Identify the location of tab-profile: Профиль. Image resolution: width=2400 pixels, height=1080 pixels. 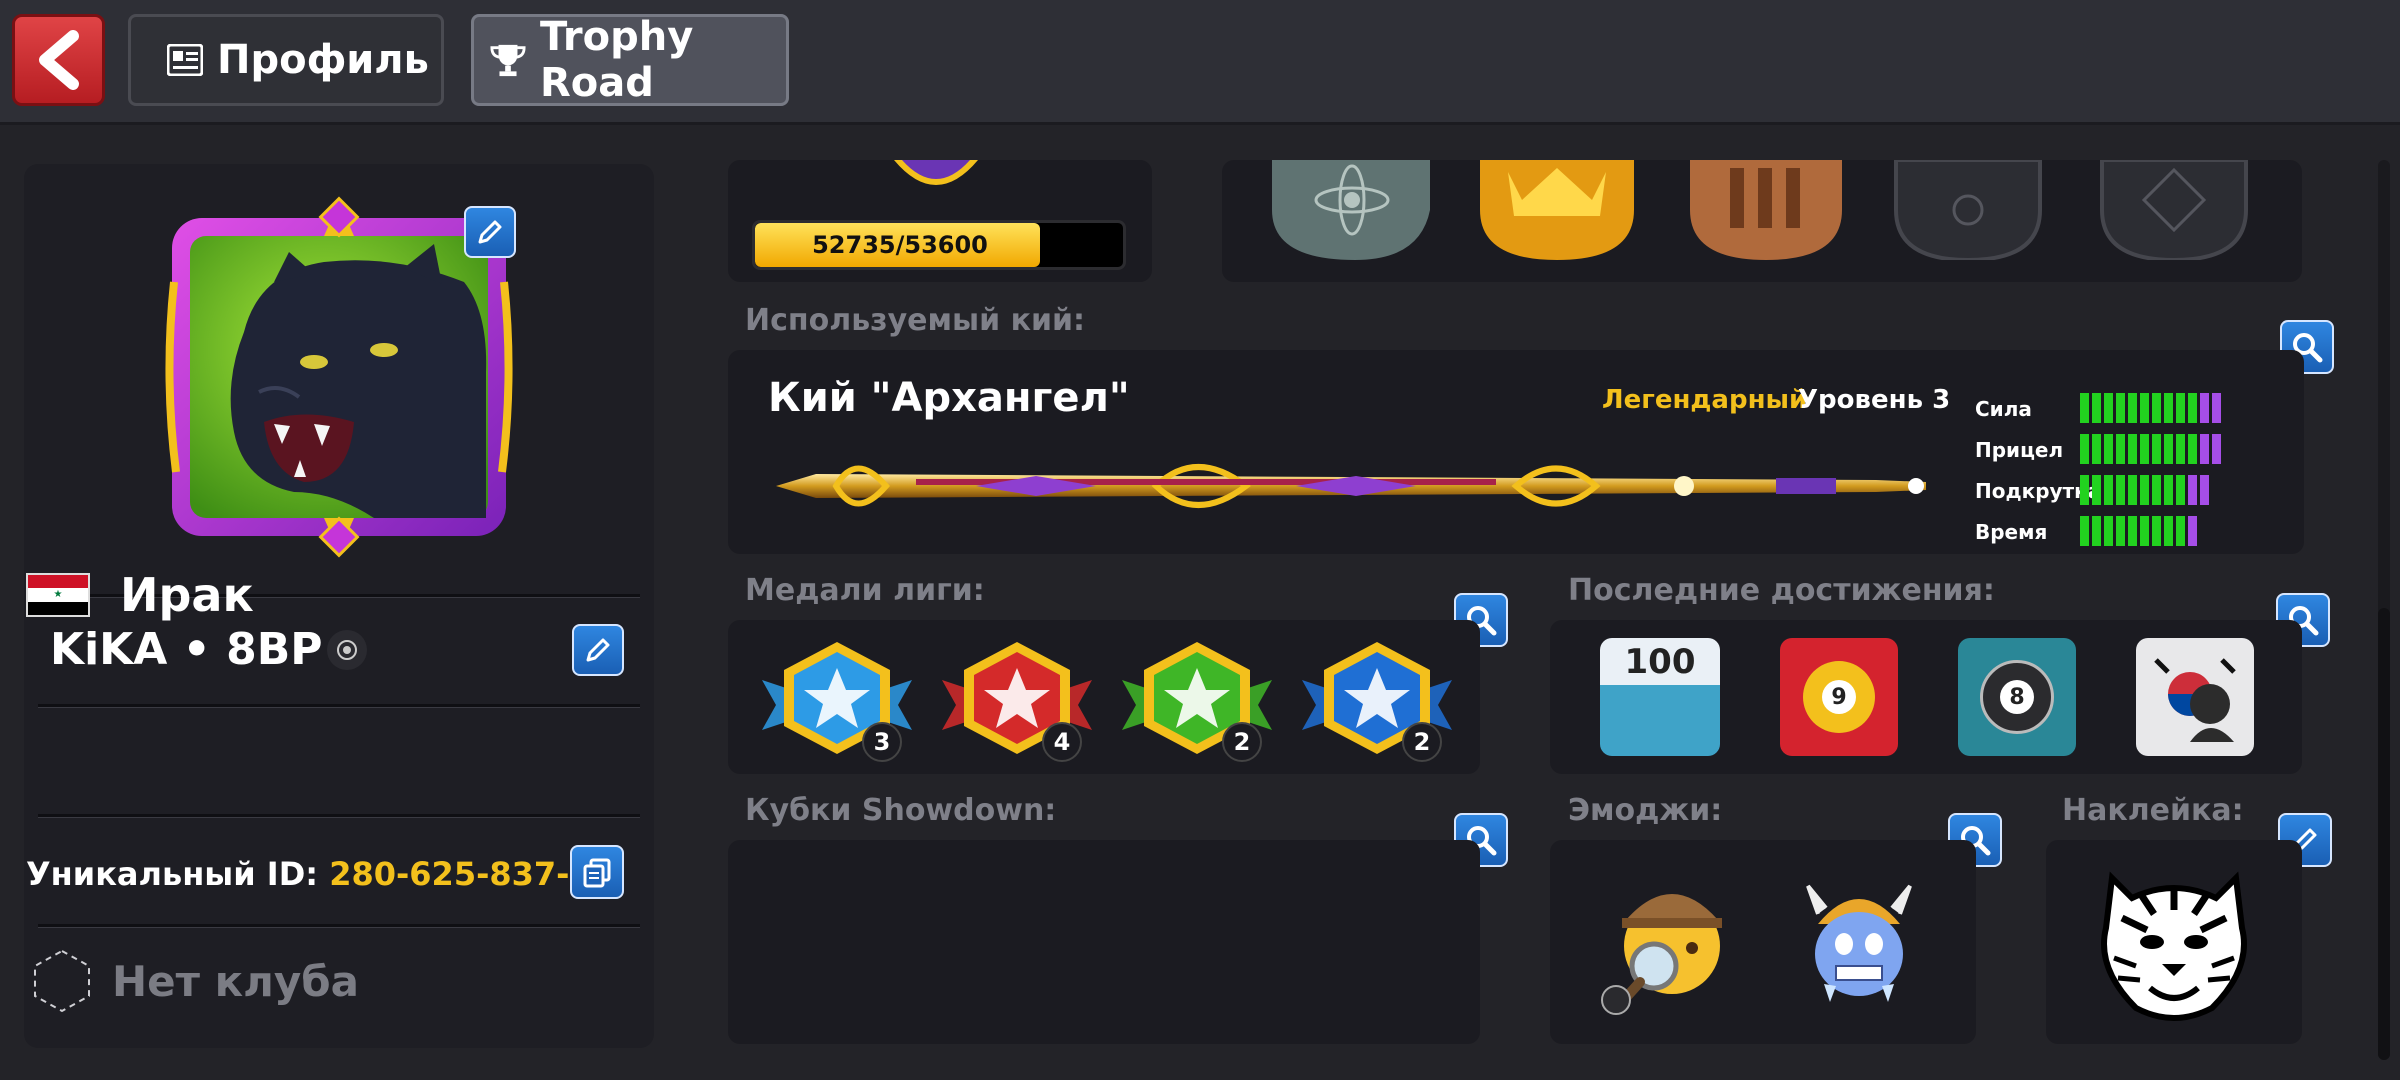
(286, 60).